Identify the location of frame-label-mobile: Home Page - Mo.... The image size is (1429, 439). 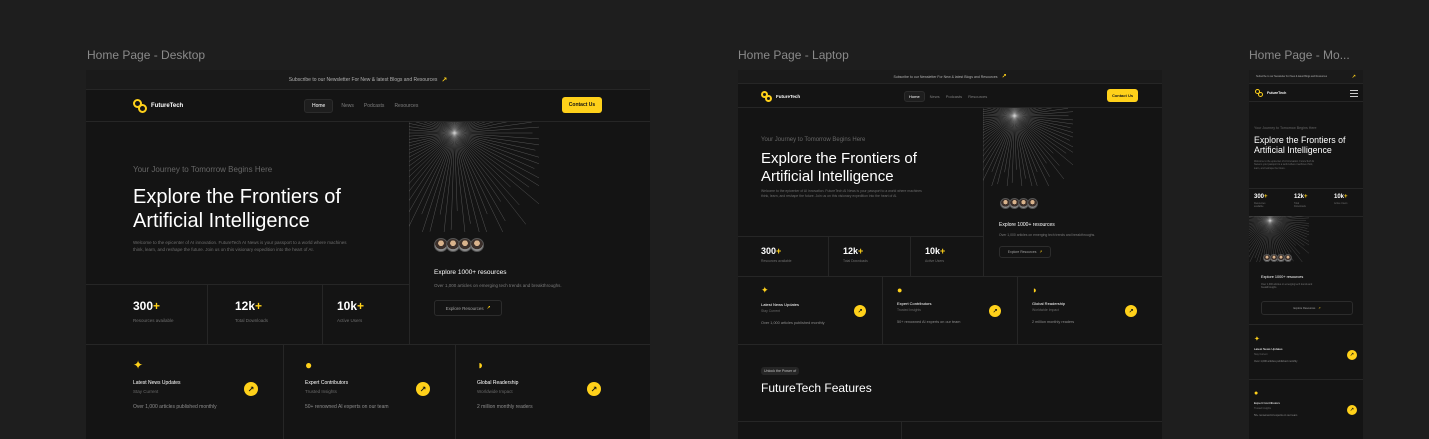
(1299, 55).